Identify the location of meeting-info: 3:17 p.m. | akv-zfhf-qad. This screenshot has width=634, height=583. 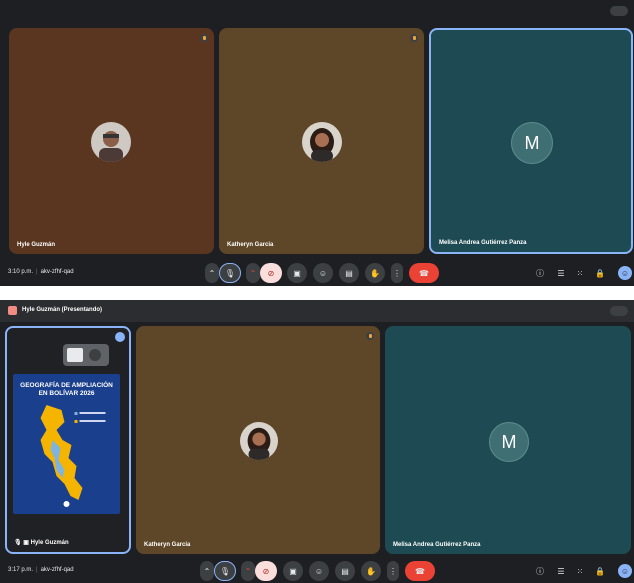
(41, 570).